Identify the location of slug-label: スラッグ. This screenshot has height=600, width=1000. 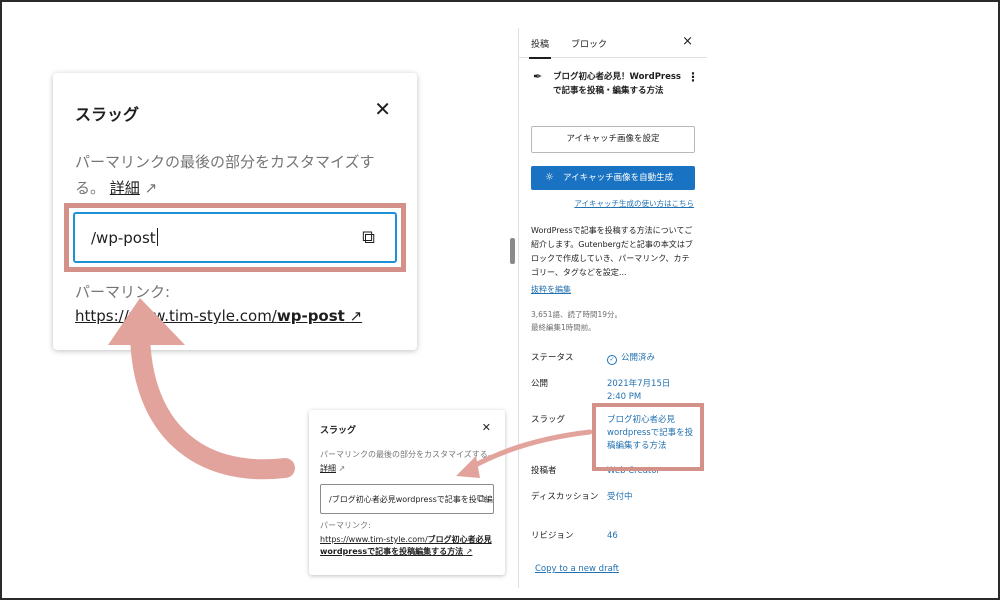
(548, 420).